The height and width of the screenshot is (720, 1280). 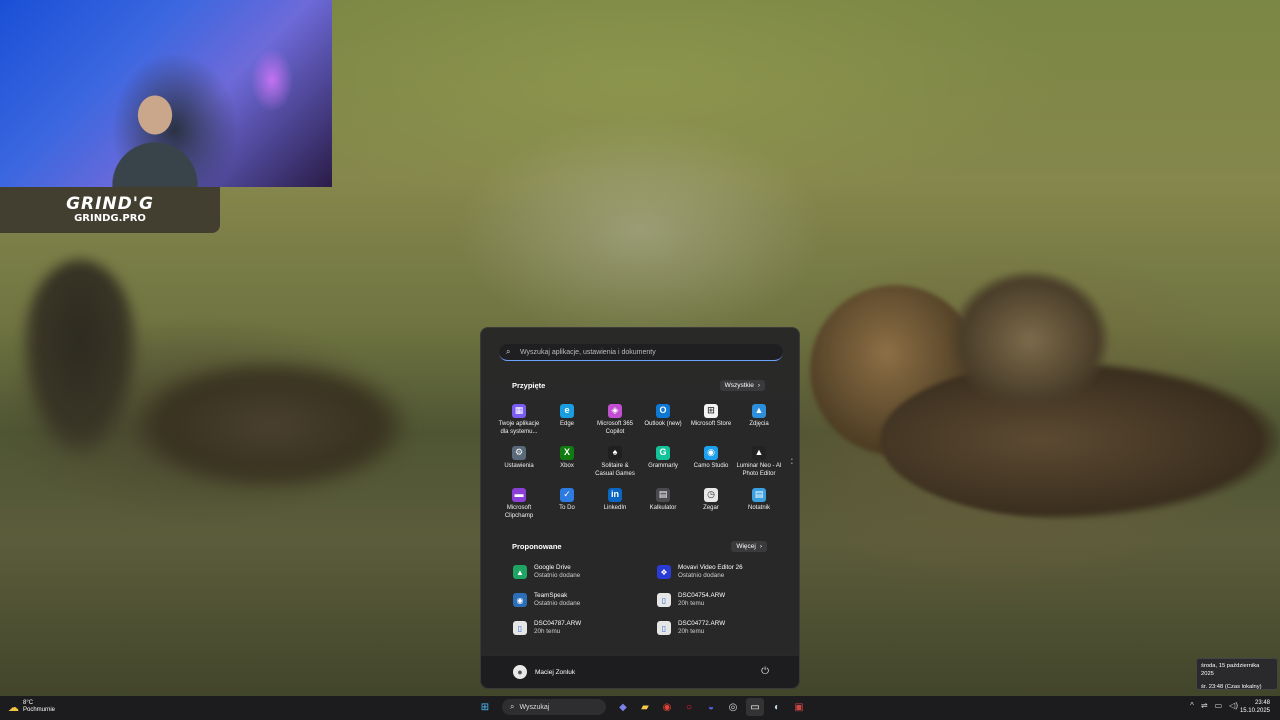 What do you see at coordinates (519, 512) in the screenshot?
I see `pinned-app-label: Microsoft Clipchamp` at bounding box center [519, 512].